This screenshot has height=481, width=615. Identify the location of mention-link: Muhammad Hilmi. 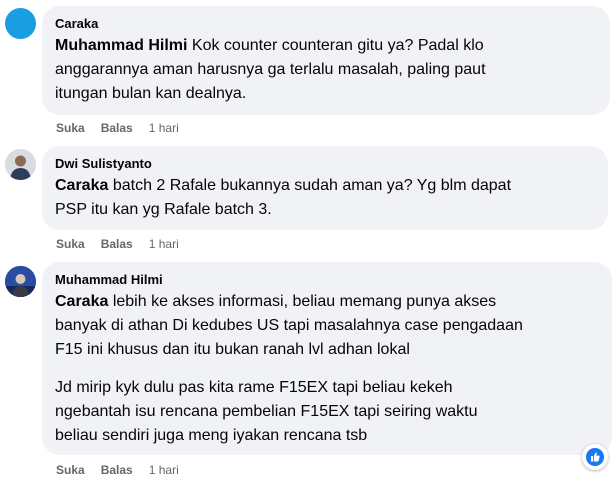
(121, 45).